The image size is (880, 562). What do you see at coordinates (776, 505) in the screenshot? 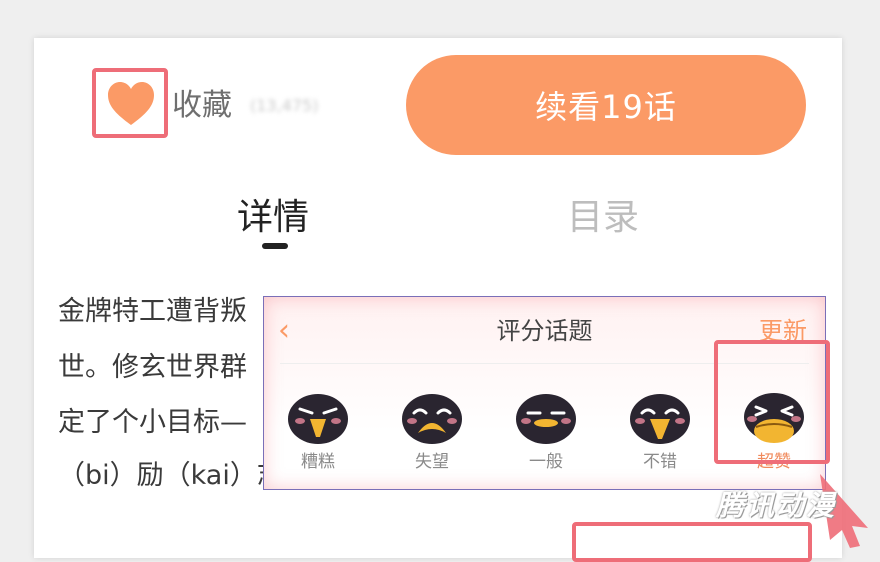
I see `watermark: 腾讯动漫` at bounding box center [776, 505].